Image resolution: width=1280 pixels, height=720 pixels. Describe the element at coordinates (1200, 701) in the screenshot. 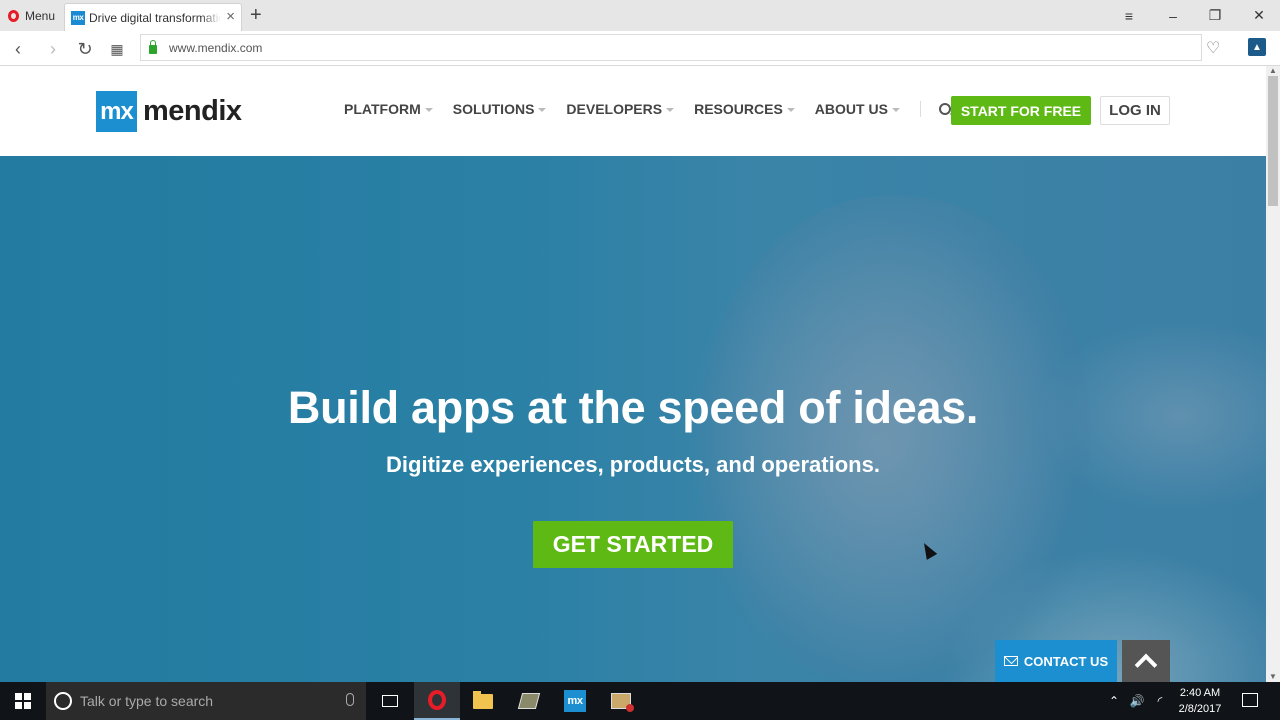

I see `taskbar-clock: 2:40 AM 2/8/2017` at that location.